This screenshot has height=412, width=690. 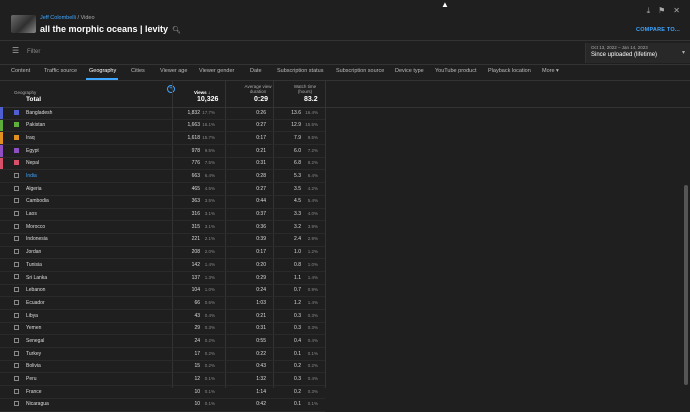 I want to click on table-row: Cambodia 363 3.5% 0:44 4.5 5.4%, so click(x=162, y=202).